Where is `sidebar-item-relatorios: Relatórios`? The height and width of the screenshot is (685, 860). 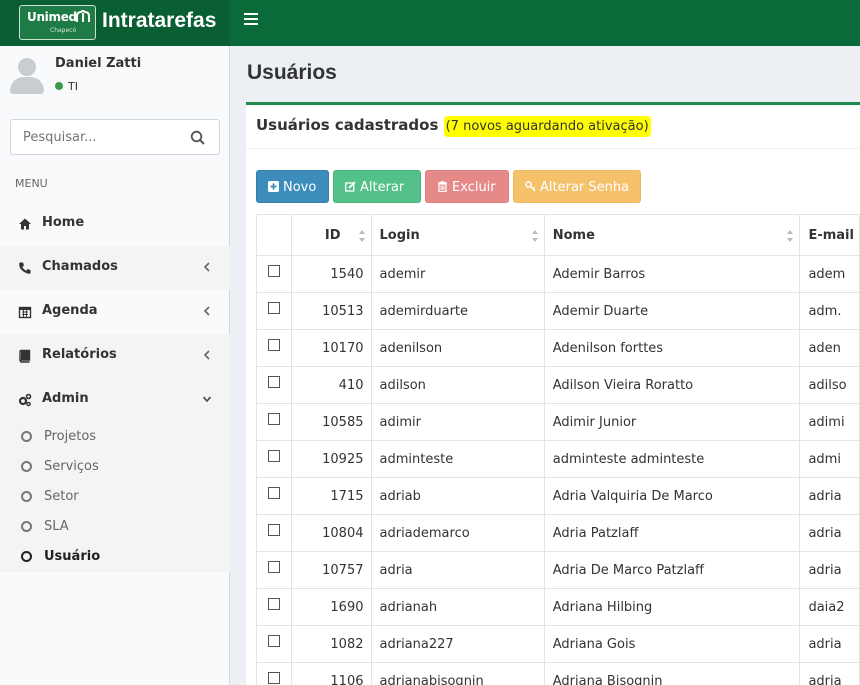
sidebar-item-relatorios: Relatórios is located at coordinates (115, 356).